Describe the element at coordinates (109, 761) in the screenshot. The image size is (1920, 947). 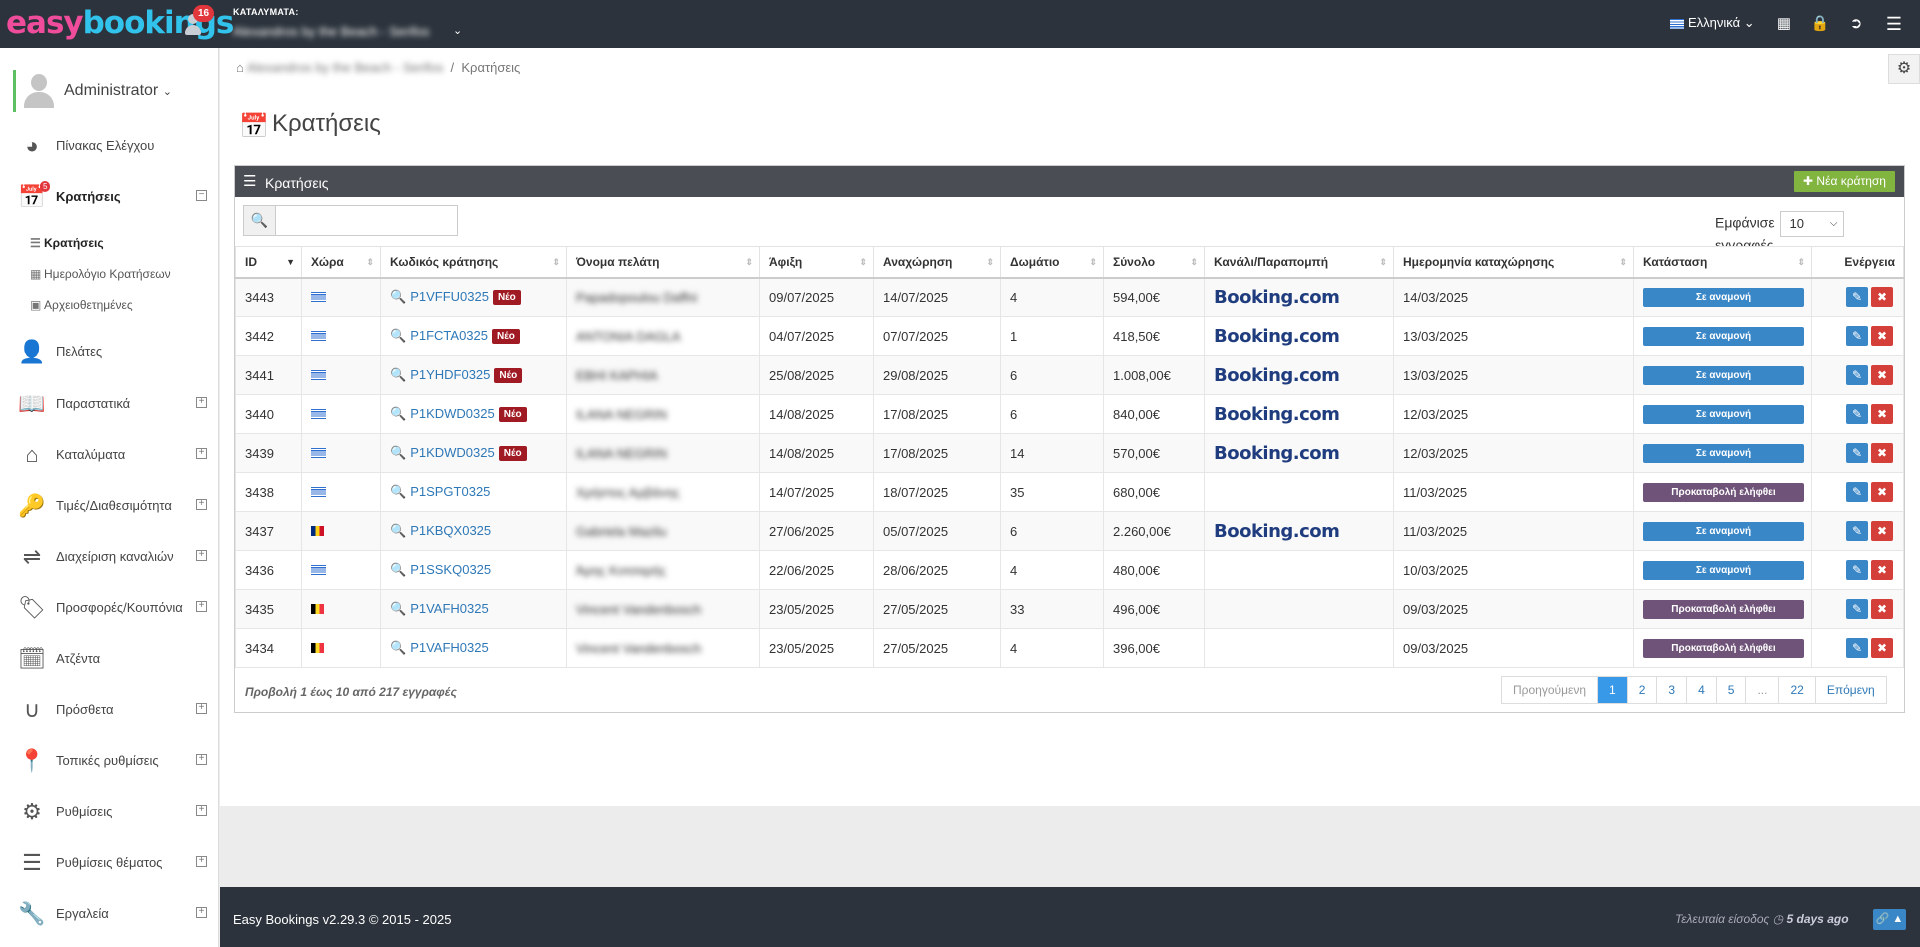
I see `sidebar-item-local-settings: 📍 Τοπικές ρυθμίσεις +` at that location.